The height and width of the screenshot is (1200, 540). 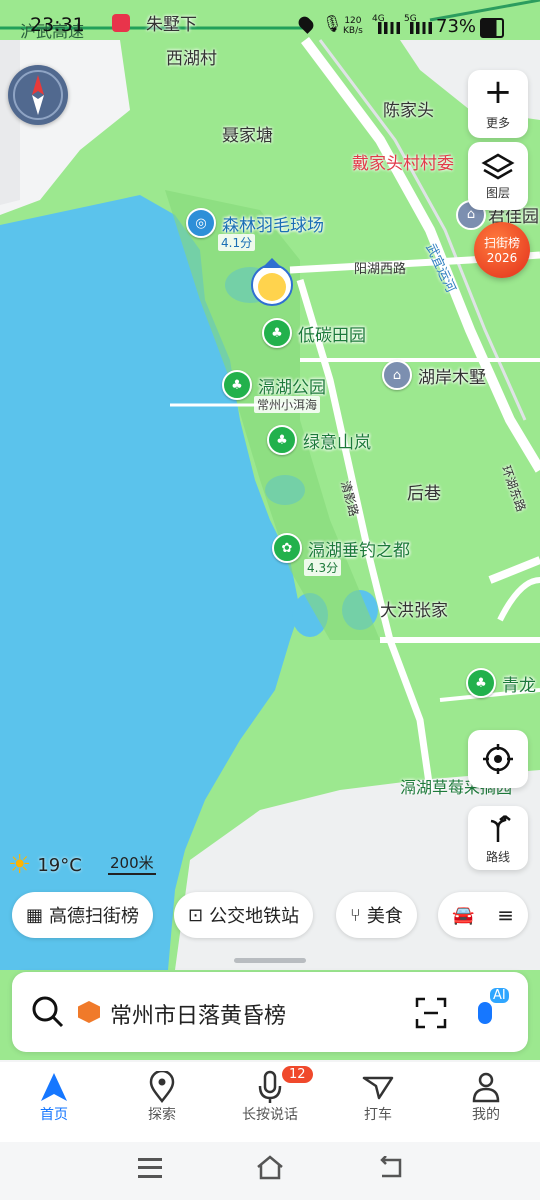 I want to click on label-daijiatou: 戴家头村村委, so click(x=403, y=164).